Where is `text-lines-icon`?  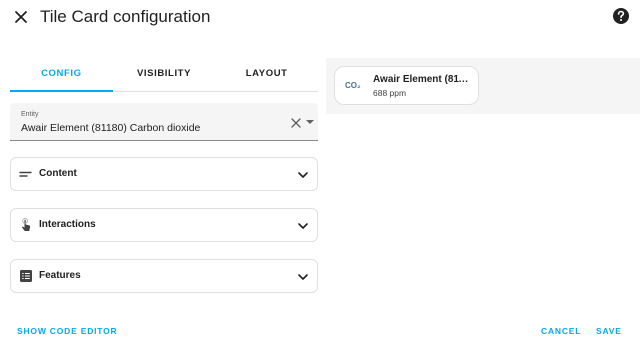 text-lines-icon is located at coordinates (25, 174).